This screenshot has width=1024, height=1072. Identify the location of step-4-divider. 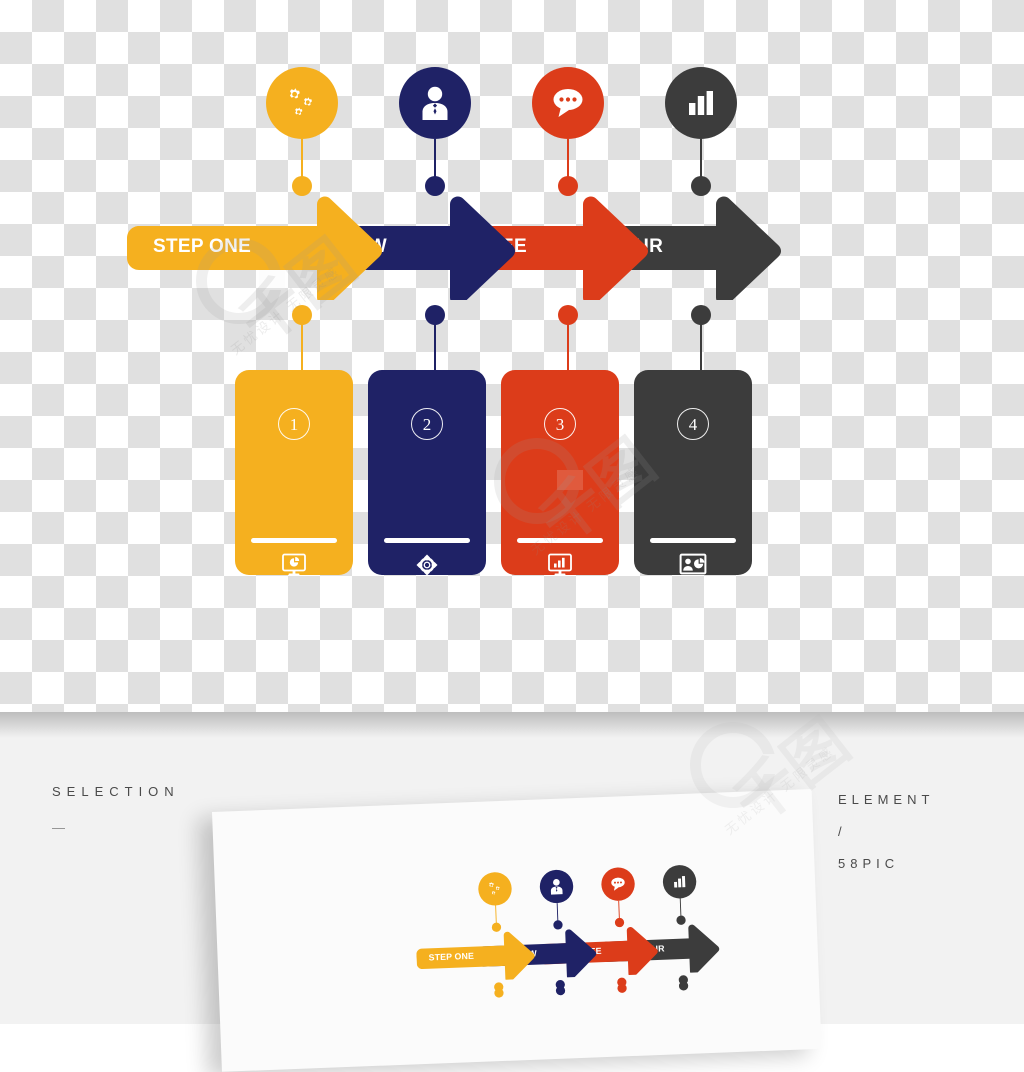
(693, 540).